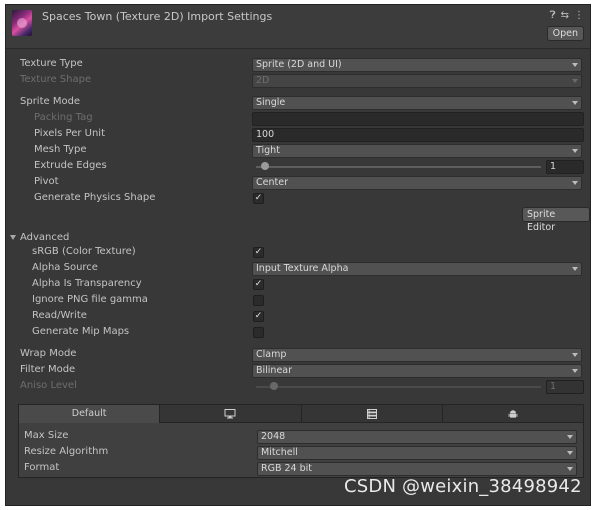 The image size is (596, 510). What do you see at coordinates (298, 285) in the screenshot?
I see `alpha-transparency-row: Alpha Is Transparency ✓` at bounding box center [298, 285].